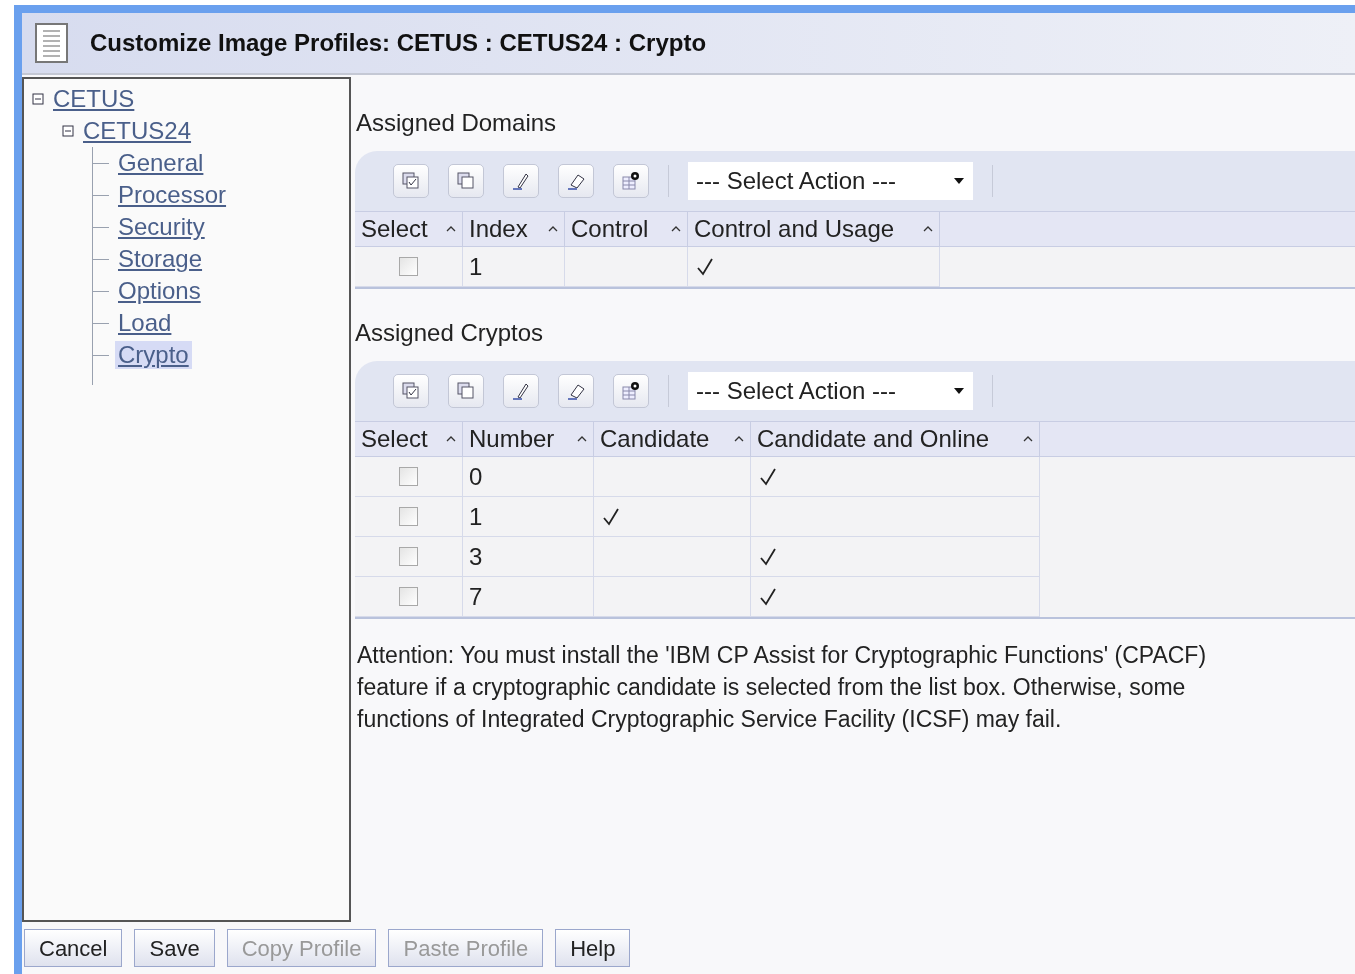 The width and height of the screenshot is (1355, 974). I want to click on tree-link: Security, so click(161, 227).